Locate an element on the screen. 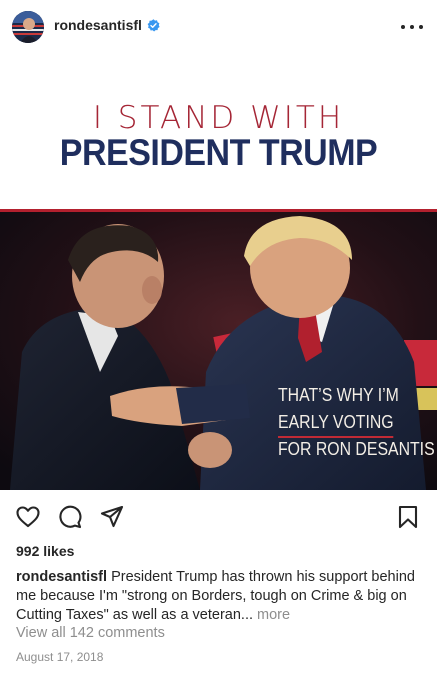  username: rondesantisfl is located at coordinates (98, 25).